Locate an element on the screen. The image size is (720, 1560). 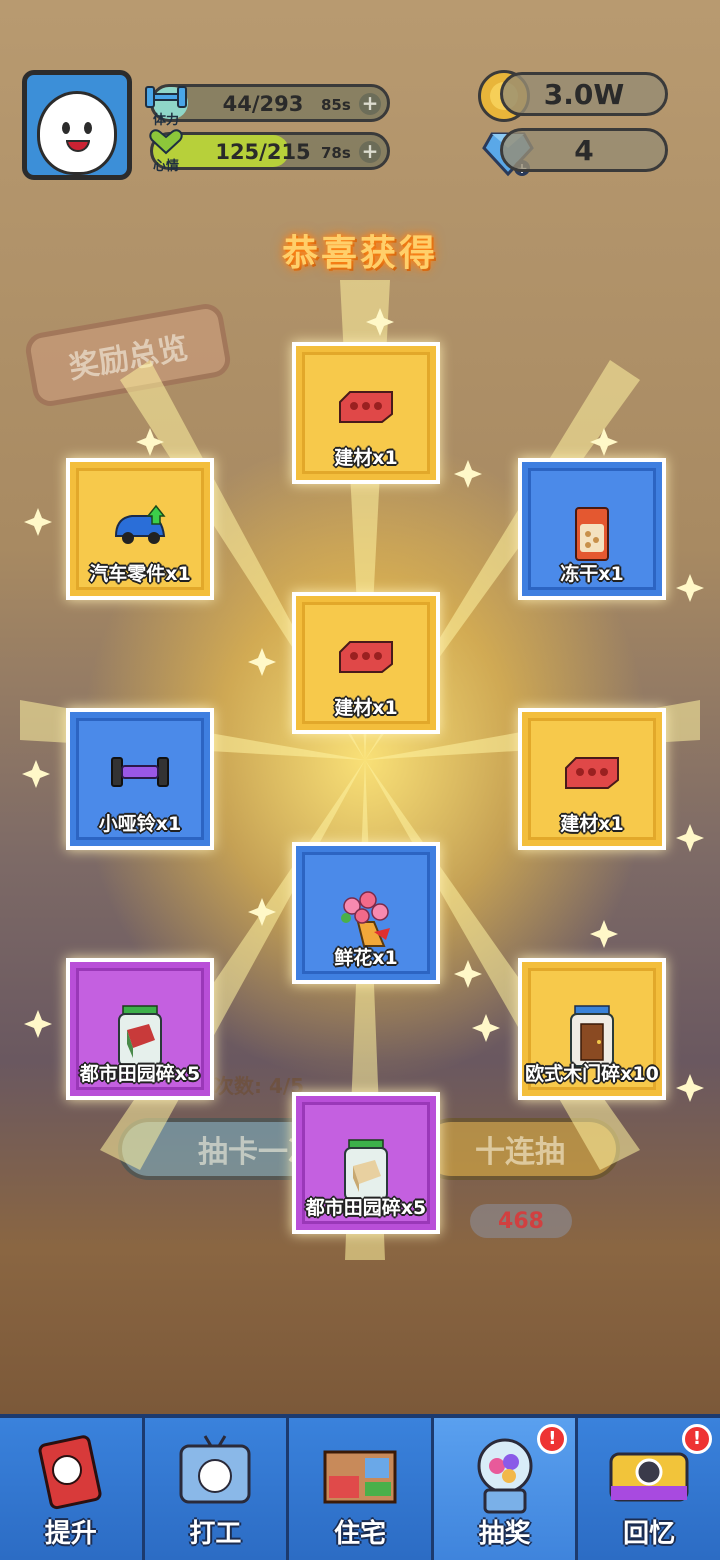
mood-value: 125/215 is located at coordinates (263, 152).